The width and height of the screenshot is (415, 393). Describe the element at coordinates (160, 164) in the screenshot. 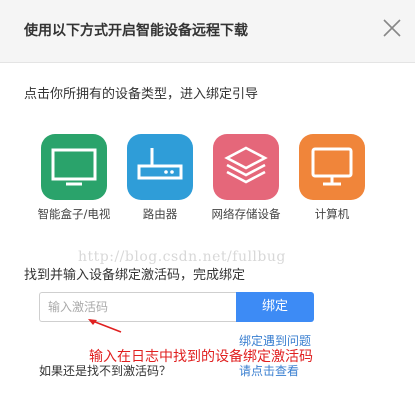

I see `router-icon` at that location.